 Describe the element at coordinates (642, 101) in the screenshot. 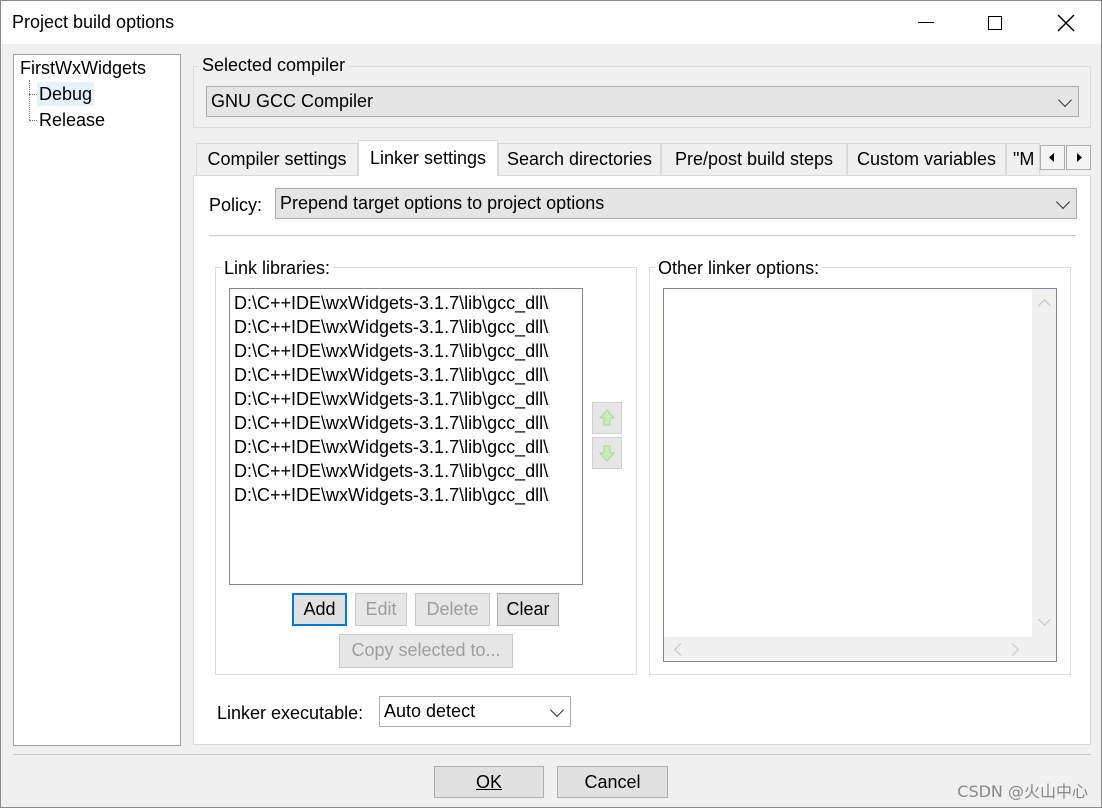

I see `compiler-select: GNU GCC Compiler` at that location.